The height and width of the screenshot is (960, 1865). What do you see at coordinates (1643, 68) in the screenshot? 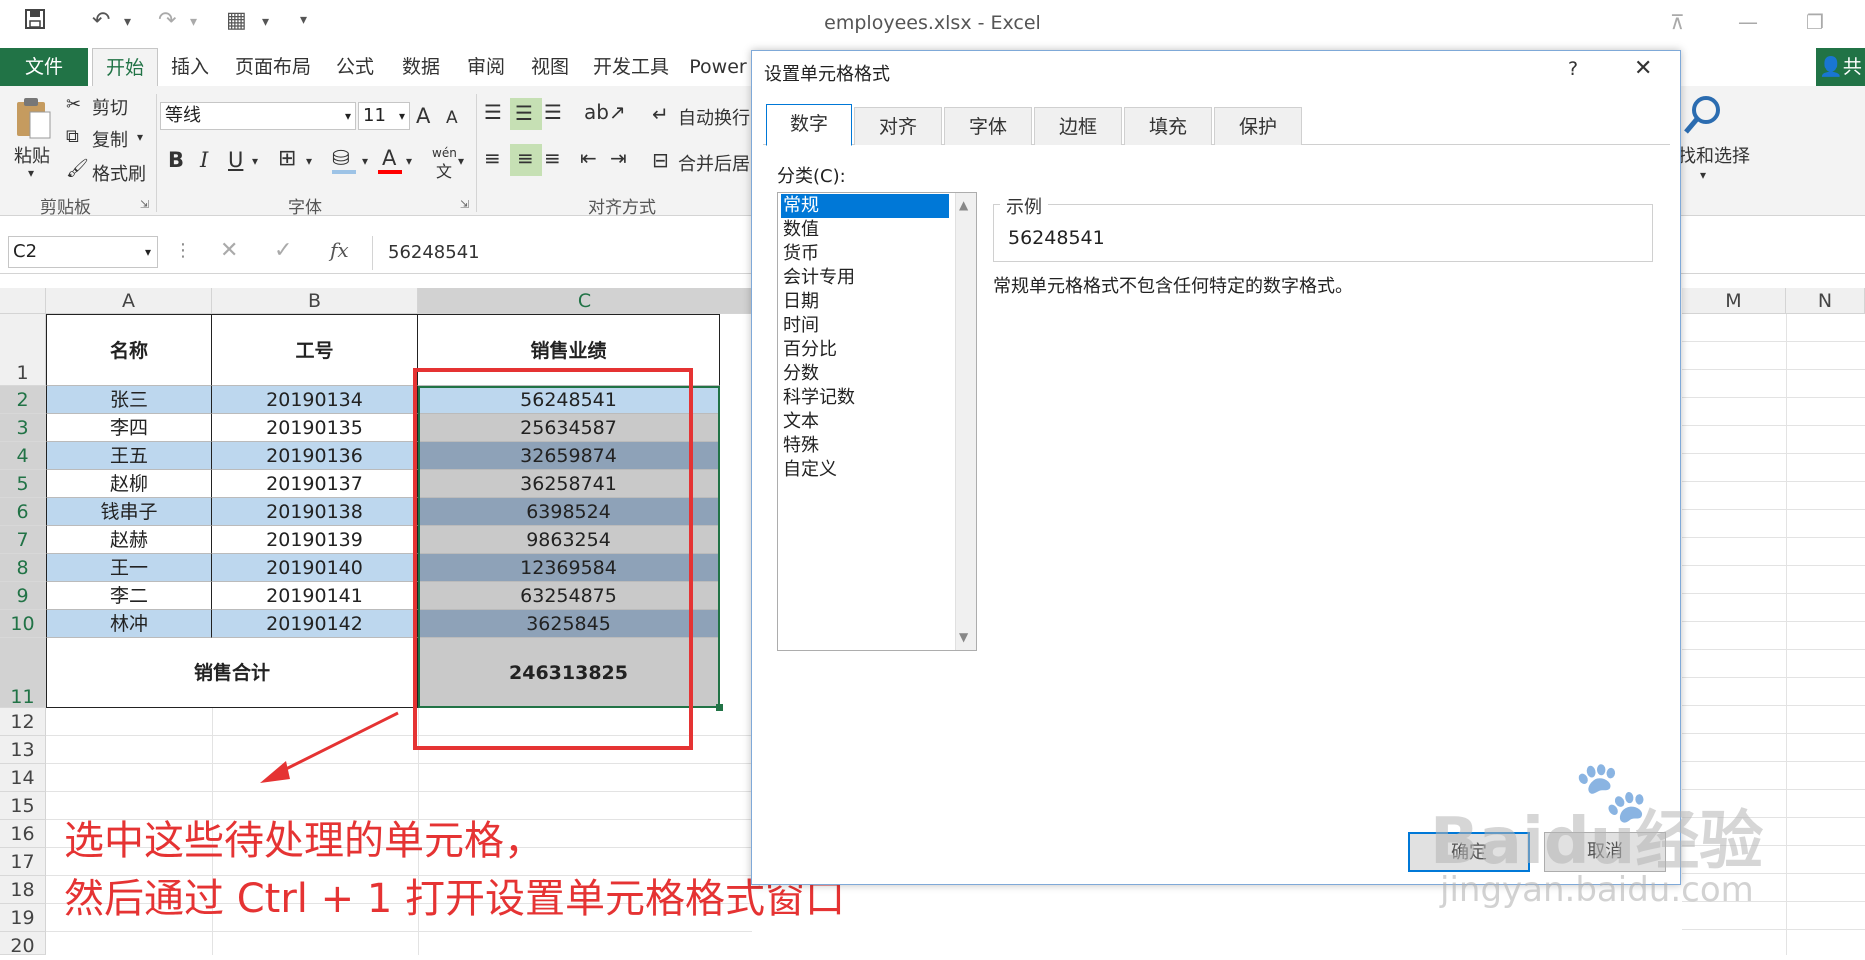
I see `close-icon: ✕` at bounding box center [1643, 68].